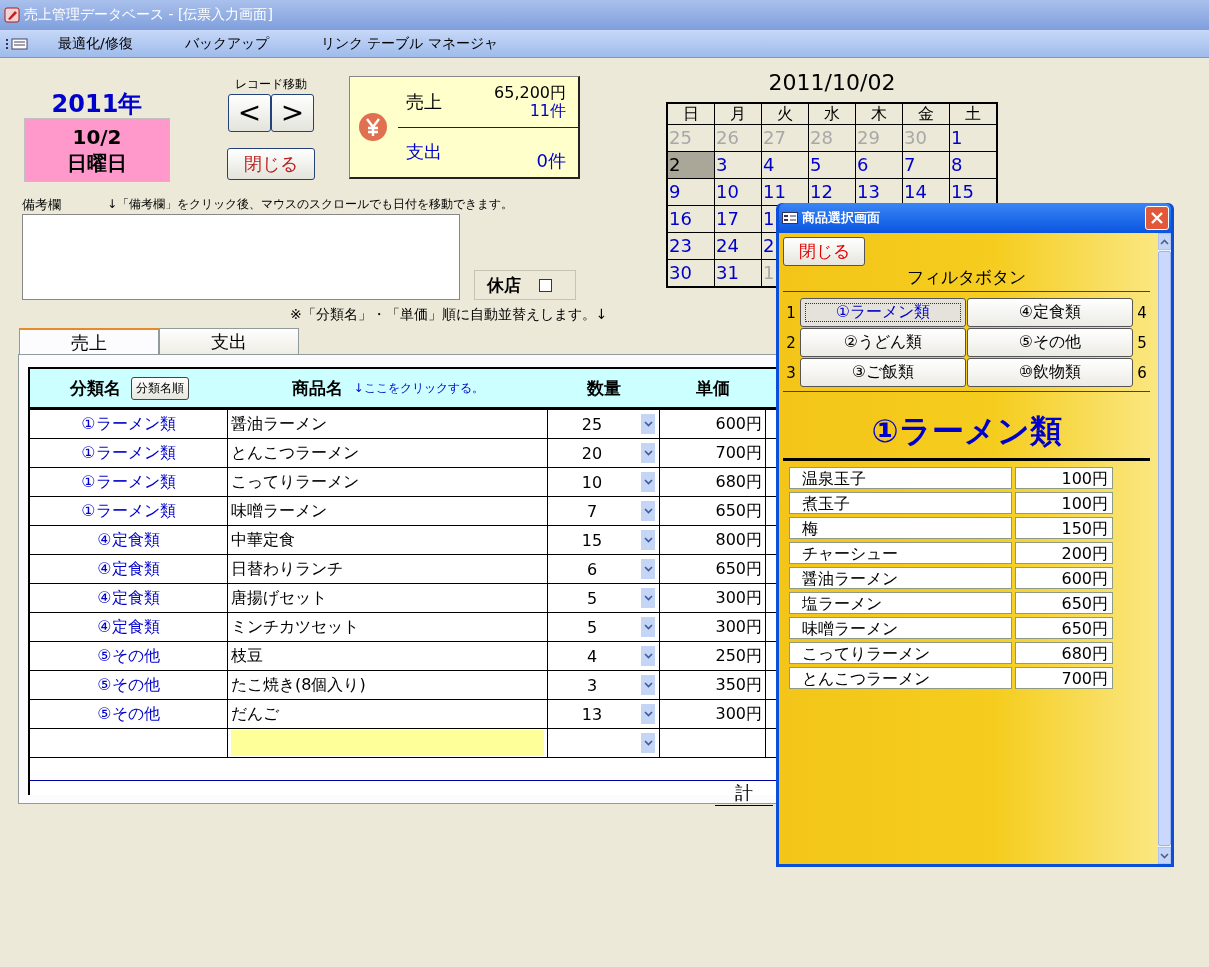 The width and height of the screenshot is (1209, 967). Describe the element at coordinates (691, 219) in the screenshot. I see `calendar-day: 16` at that location.